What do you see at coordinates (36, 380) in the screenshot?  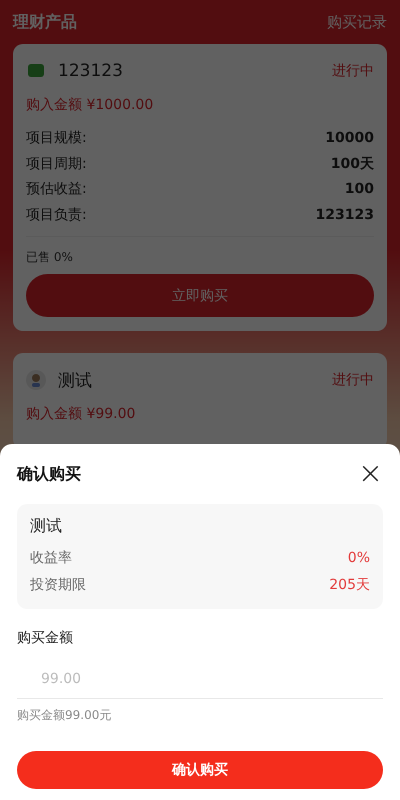 I see `avatar-icon` at bounding box center [36, 380].